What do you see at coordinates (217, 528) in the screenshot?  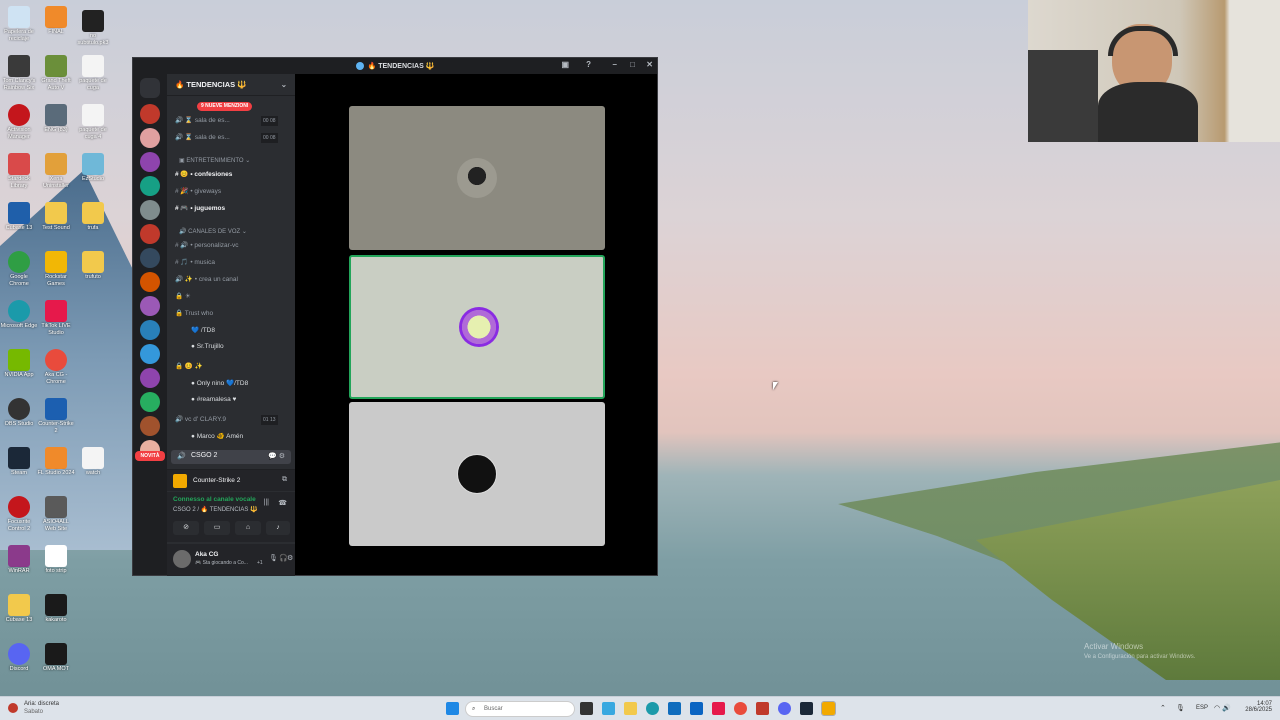 I see `screen-share-button: ▭` at bounding box center [217, 528].